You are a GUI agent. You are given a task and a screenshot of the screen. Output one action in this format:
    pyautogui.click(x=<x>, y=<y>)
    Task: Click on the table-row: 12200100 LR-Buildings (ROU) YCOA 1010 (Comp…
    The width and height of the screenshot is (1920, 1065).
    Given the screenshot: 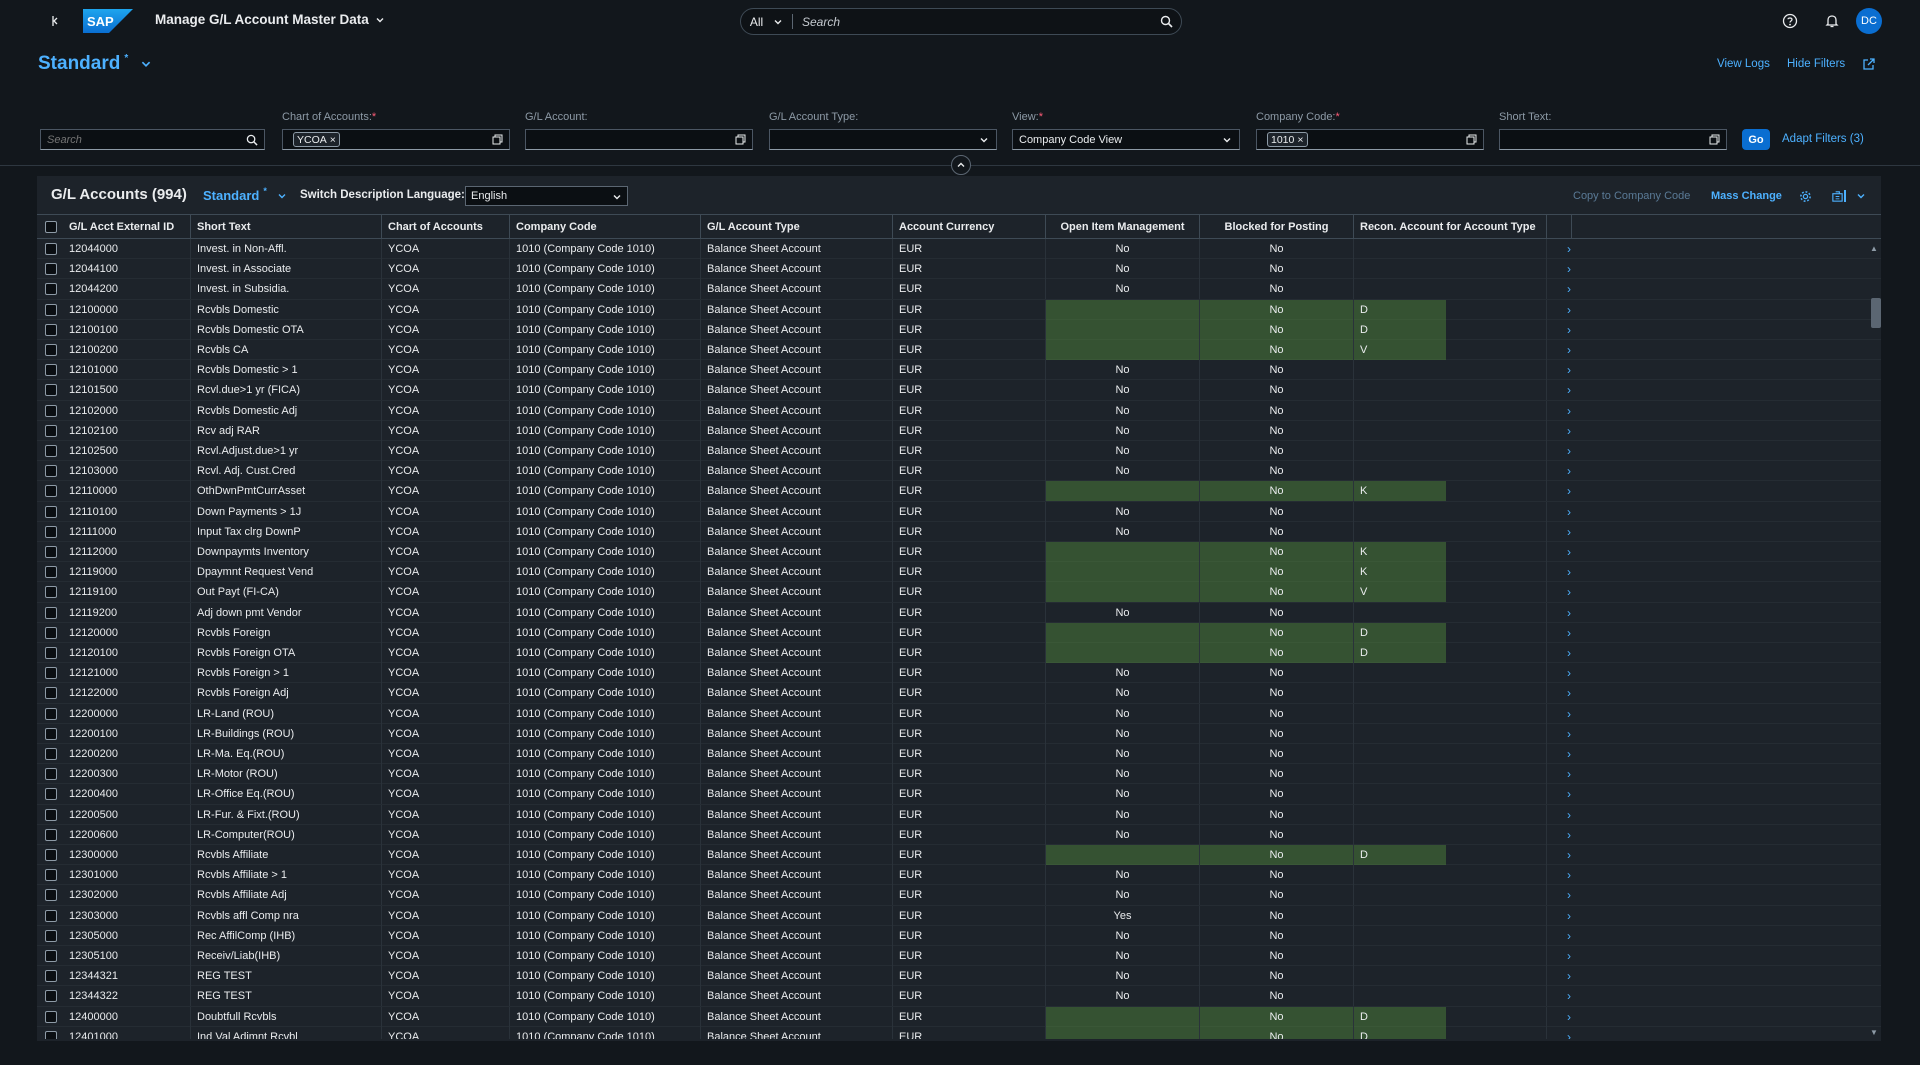 What is the action you would take?
    pyautogui.click(x=959, y=733)
    